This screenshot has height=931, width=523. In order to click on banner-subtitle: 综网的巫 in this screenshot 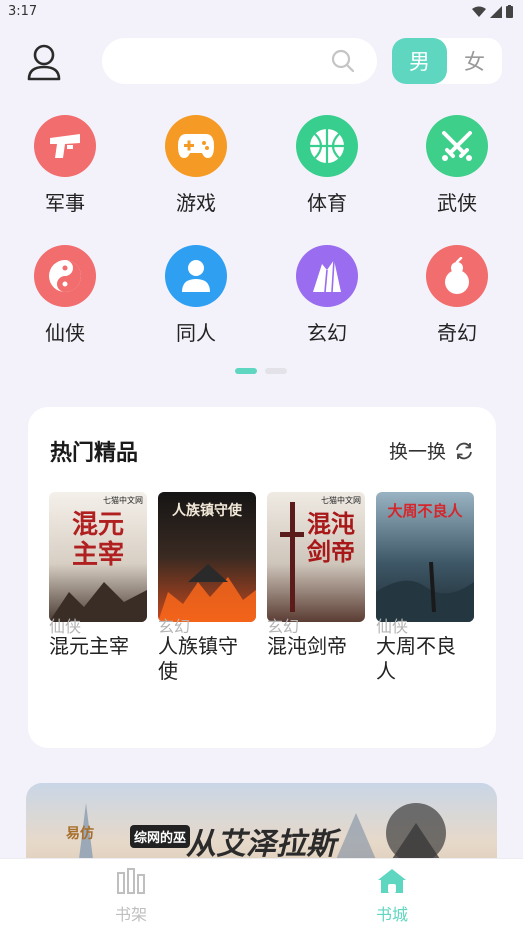, I will do `click(160, 836)`.